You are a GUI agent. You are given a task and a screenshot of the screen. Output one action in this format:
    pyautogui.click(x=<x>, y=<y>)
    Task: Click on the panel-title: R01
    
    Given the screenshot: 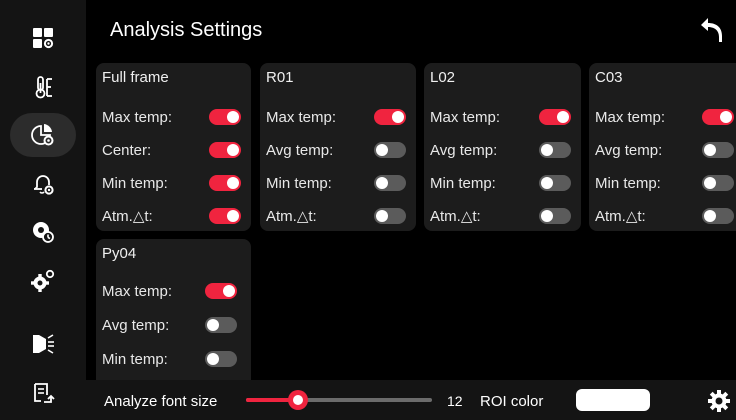 What is the action you would take?
    pyautogui.click(x=280, y=77)
    